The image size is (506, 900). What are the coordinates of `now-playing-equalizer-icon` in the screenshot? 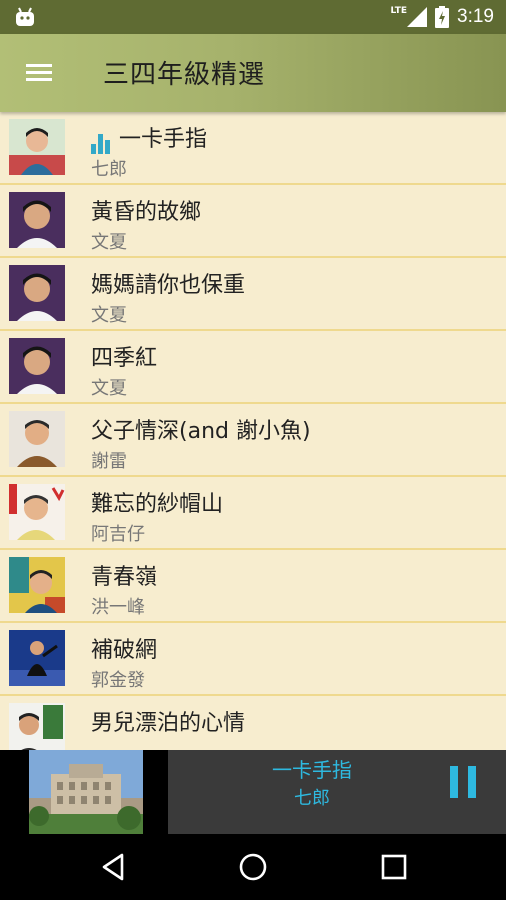 It's located at (103, 141).